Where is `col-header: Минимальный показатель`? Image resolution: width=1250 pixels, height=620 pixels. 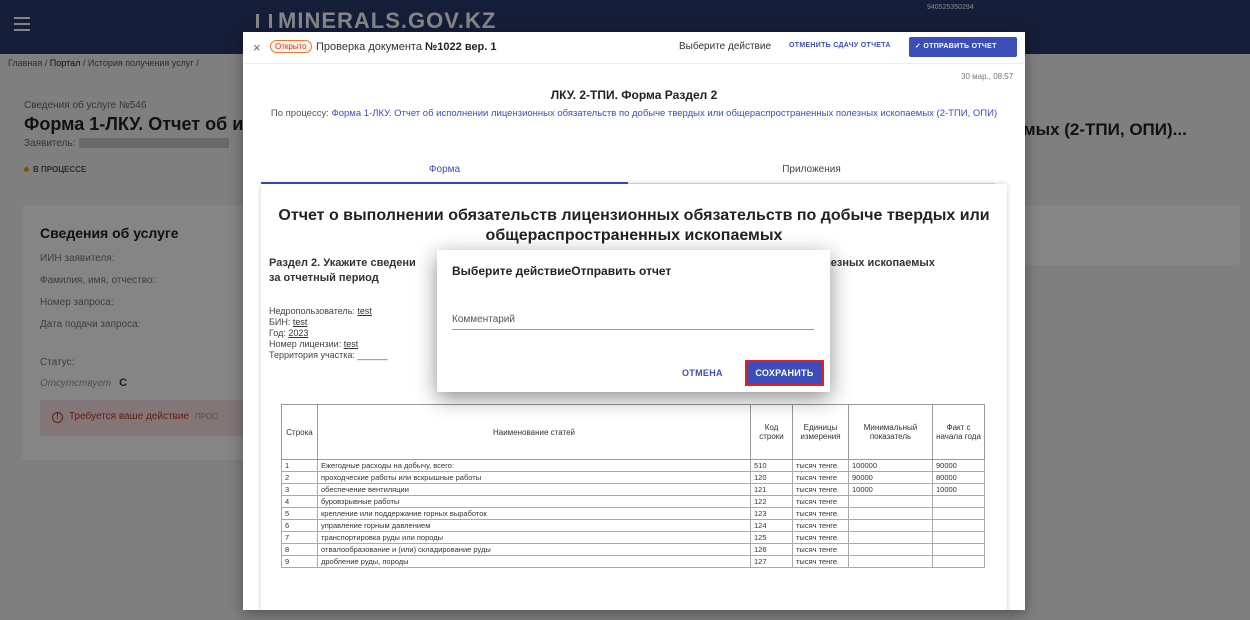
col-header: Минимальный показатель is located at coordinates (890, 432).